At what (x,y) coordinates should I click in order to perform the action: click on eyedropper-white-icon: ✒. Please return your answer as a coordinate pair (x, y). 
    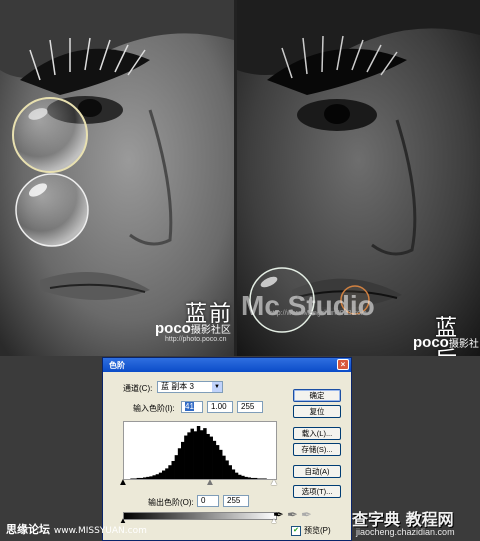
    Looking at the image, I should click on (306, 515).